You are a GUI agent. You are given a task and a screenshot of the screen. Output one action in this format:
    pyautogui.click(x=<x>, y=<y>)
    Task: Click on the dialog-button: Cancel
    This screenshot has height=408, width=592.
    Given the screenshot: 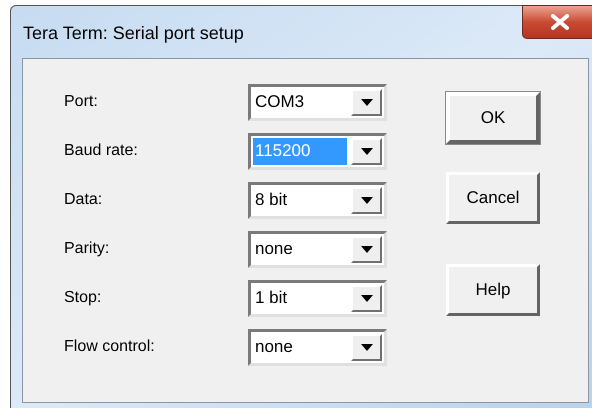 What is the action you would take?
    pyautogui.click(x=493, y=198)
    